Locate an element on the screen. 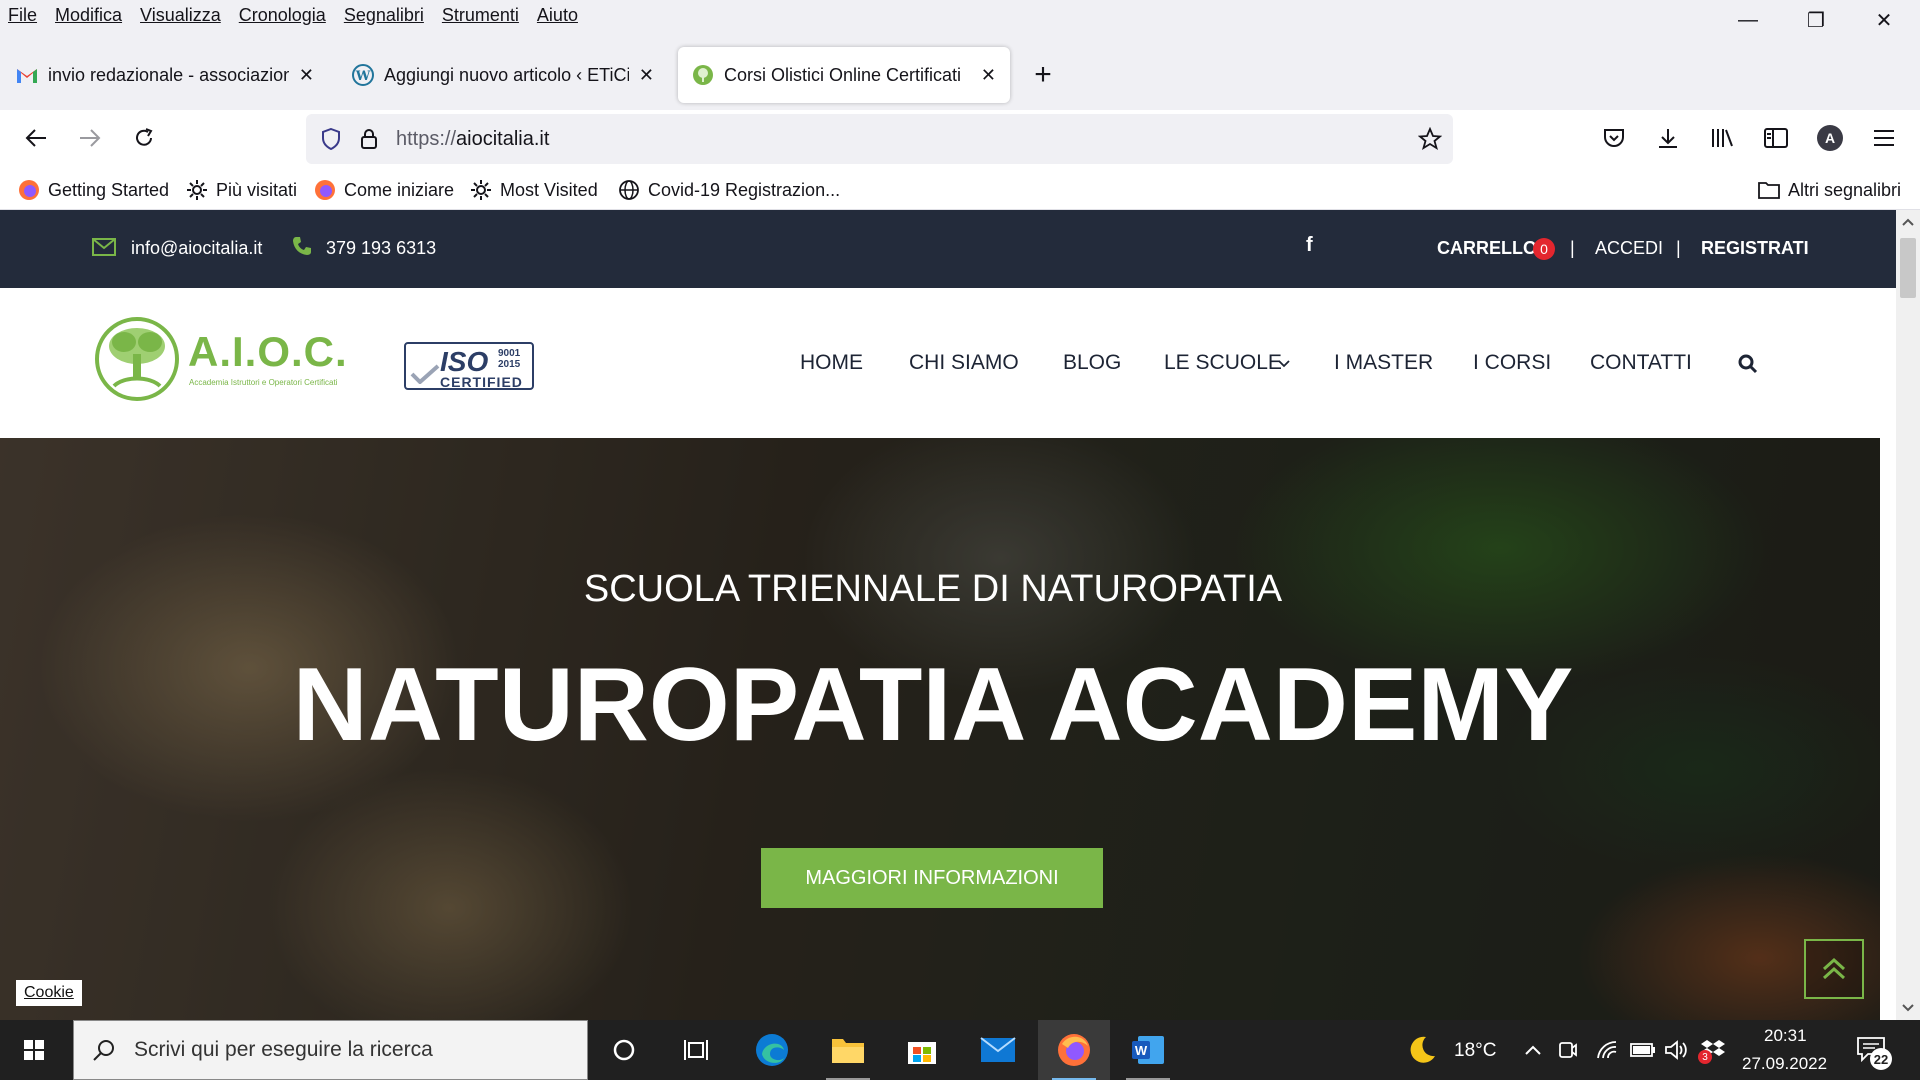 Image resolution: width=1920 pixels, height=1080 pixels. restore-button: ❐ is located at coordinates (1816, 20).